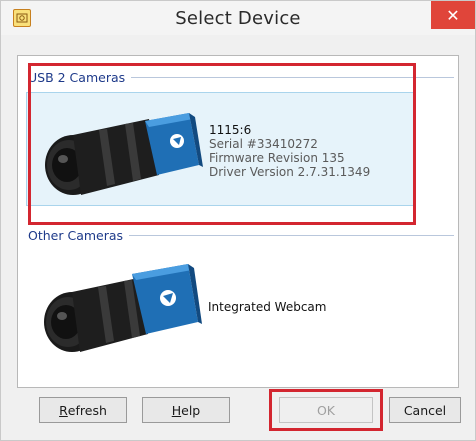  What do you see at coordinates (22, 18) in the screenshot?
I see `camera-app-icon` at bounding box center [22, 18].